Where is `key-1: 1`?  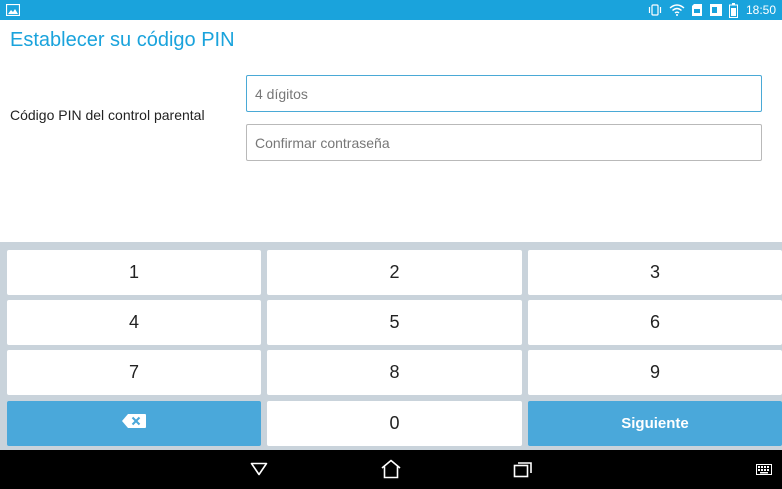 key-1: 1 is located at coordinates (134, 272).